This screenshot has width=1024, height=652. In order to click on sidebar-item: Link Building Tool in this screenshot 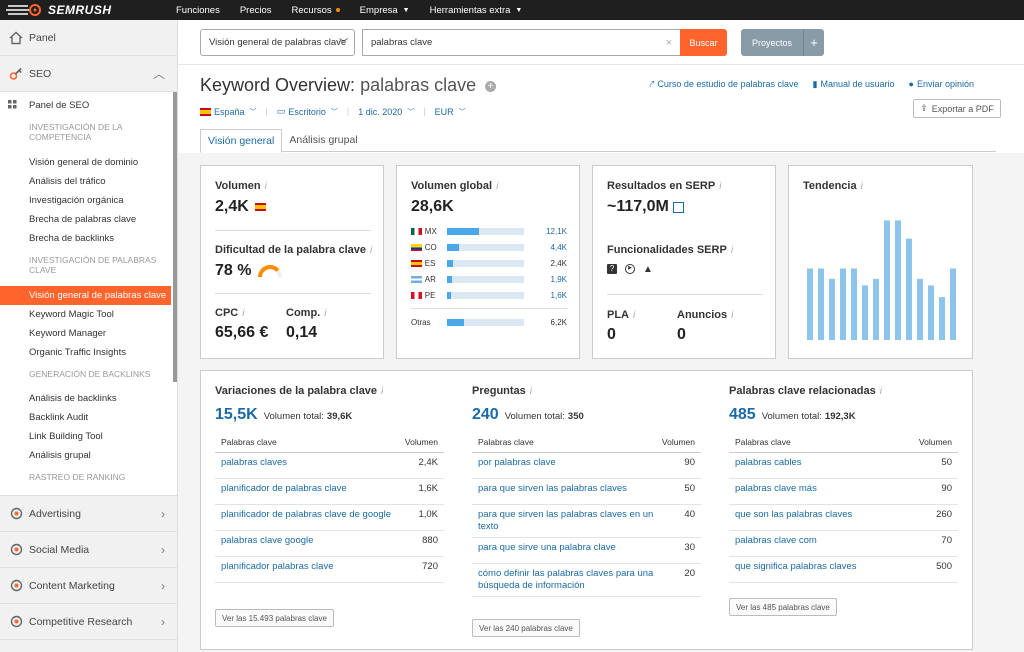, I will do `click(88, 436)`.